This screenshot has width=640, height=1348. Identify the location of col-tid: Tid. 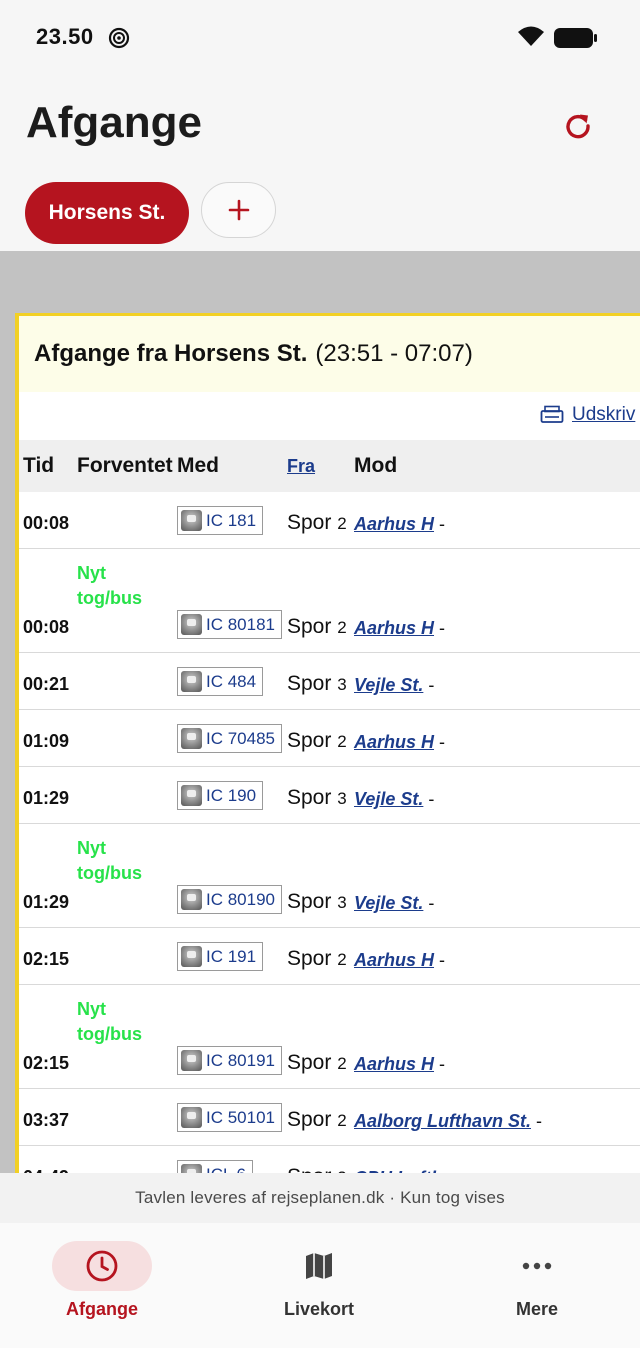
(39, 465).